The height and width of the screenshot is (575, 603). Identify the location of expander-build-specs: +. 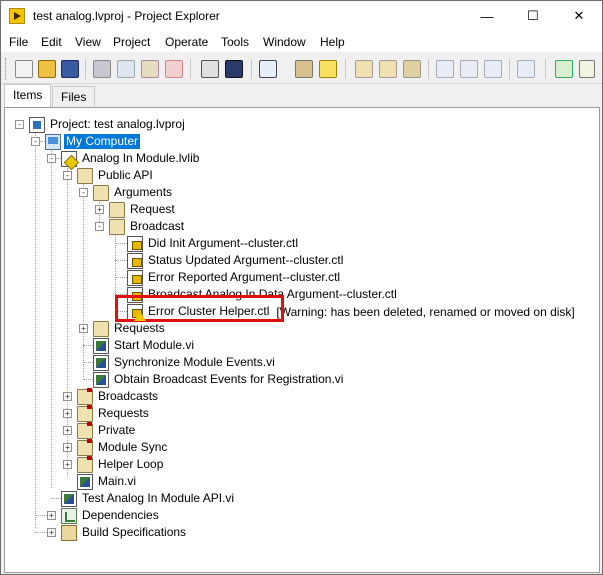
(51, 532).